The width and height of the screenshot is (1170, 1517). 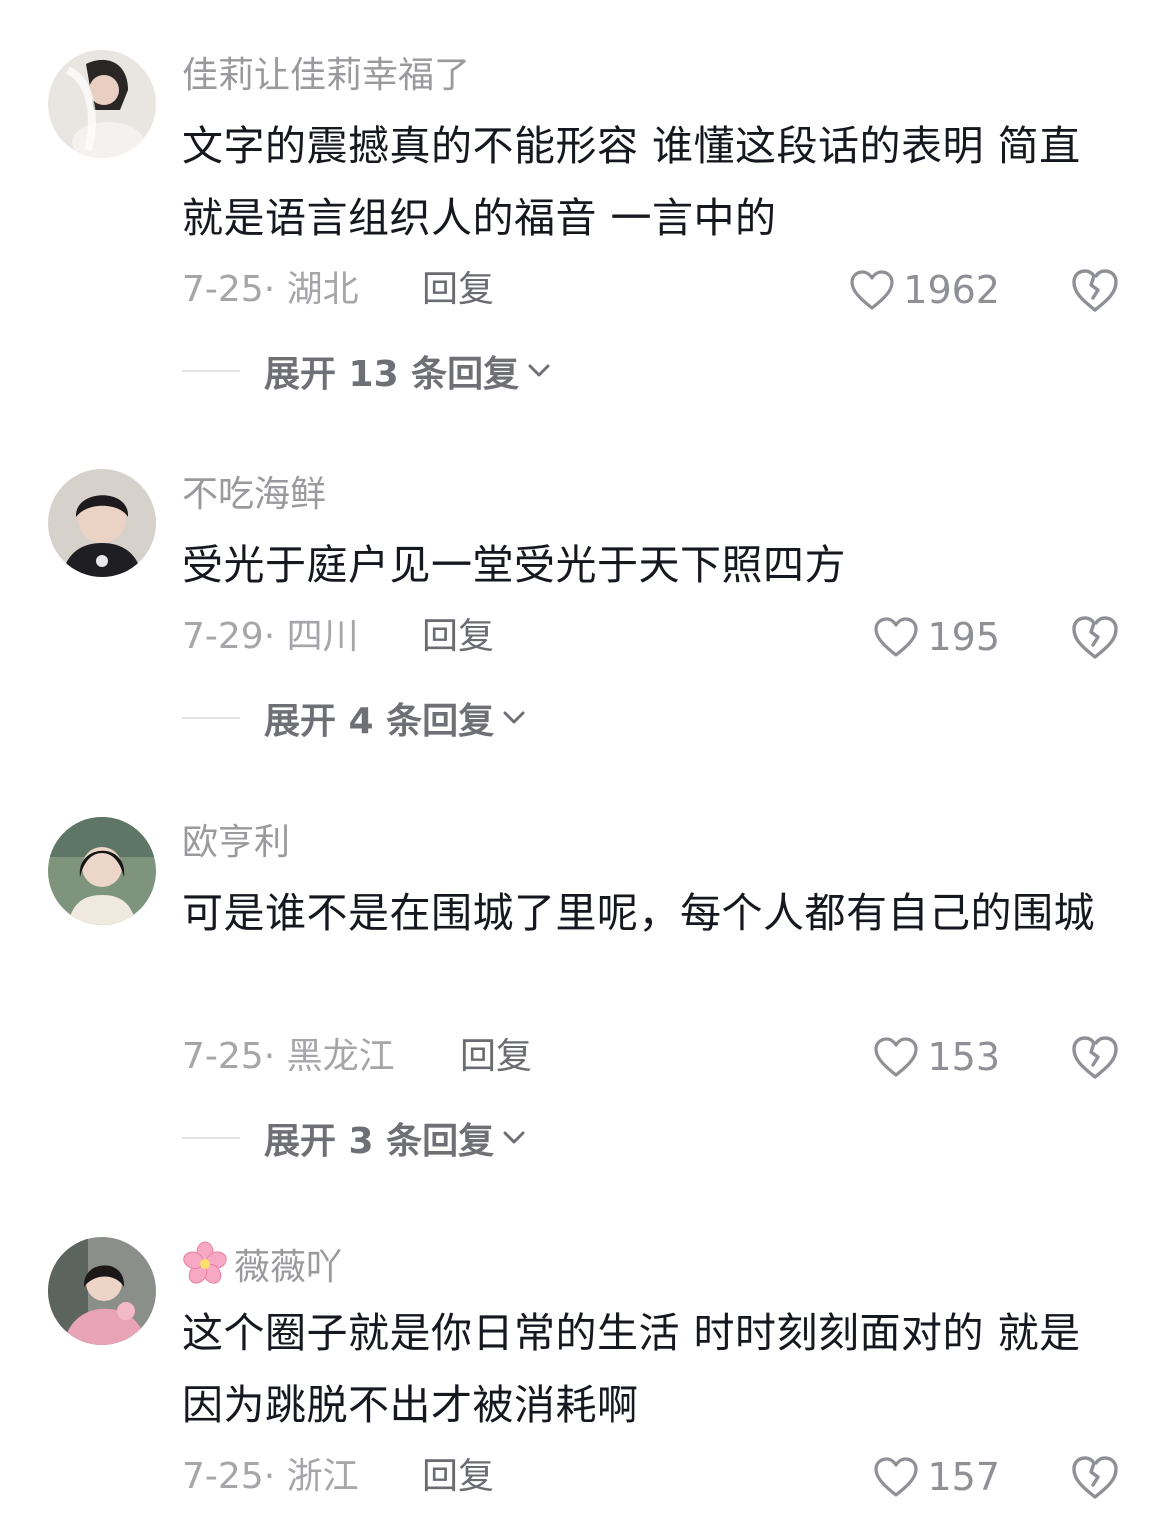 What do you see at coordinates (963, 1477) in the screenshot?
I see `like-count: 157` at bounding box center [963, 1477].